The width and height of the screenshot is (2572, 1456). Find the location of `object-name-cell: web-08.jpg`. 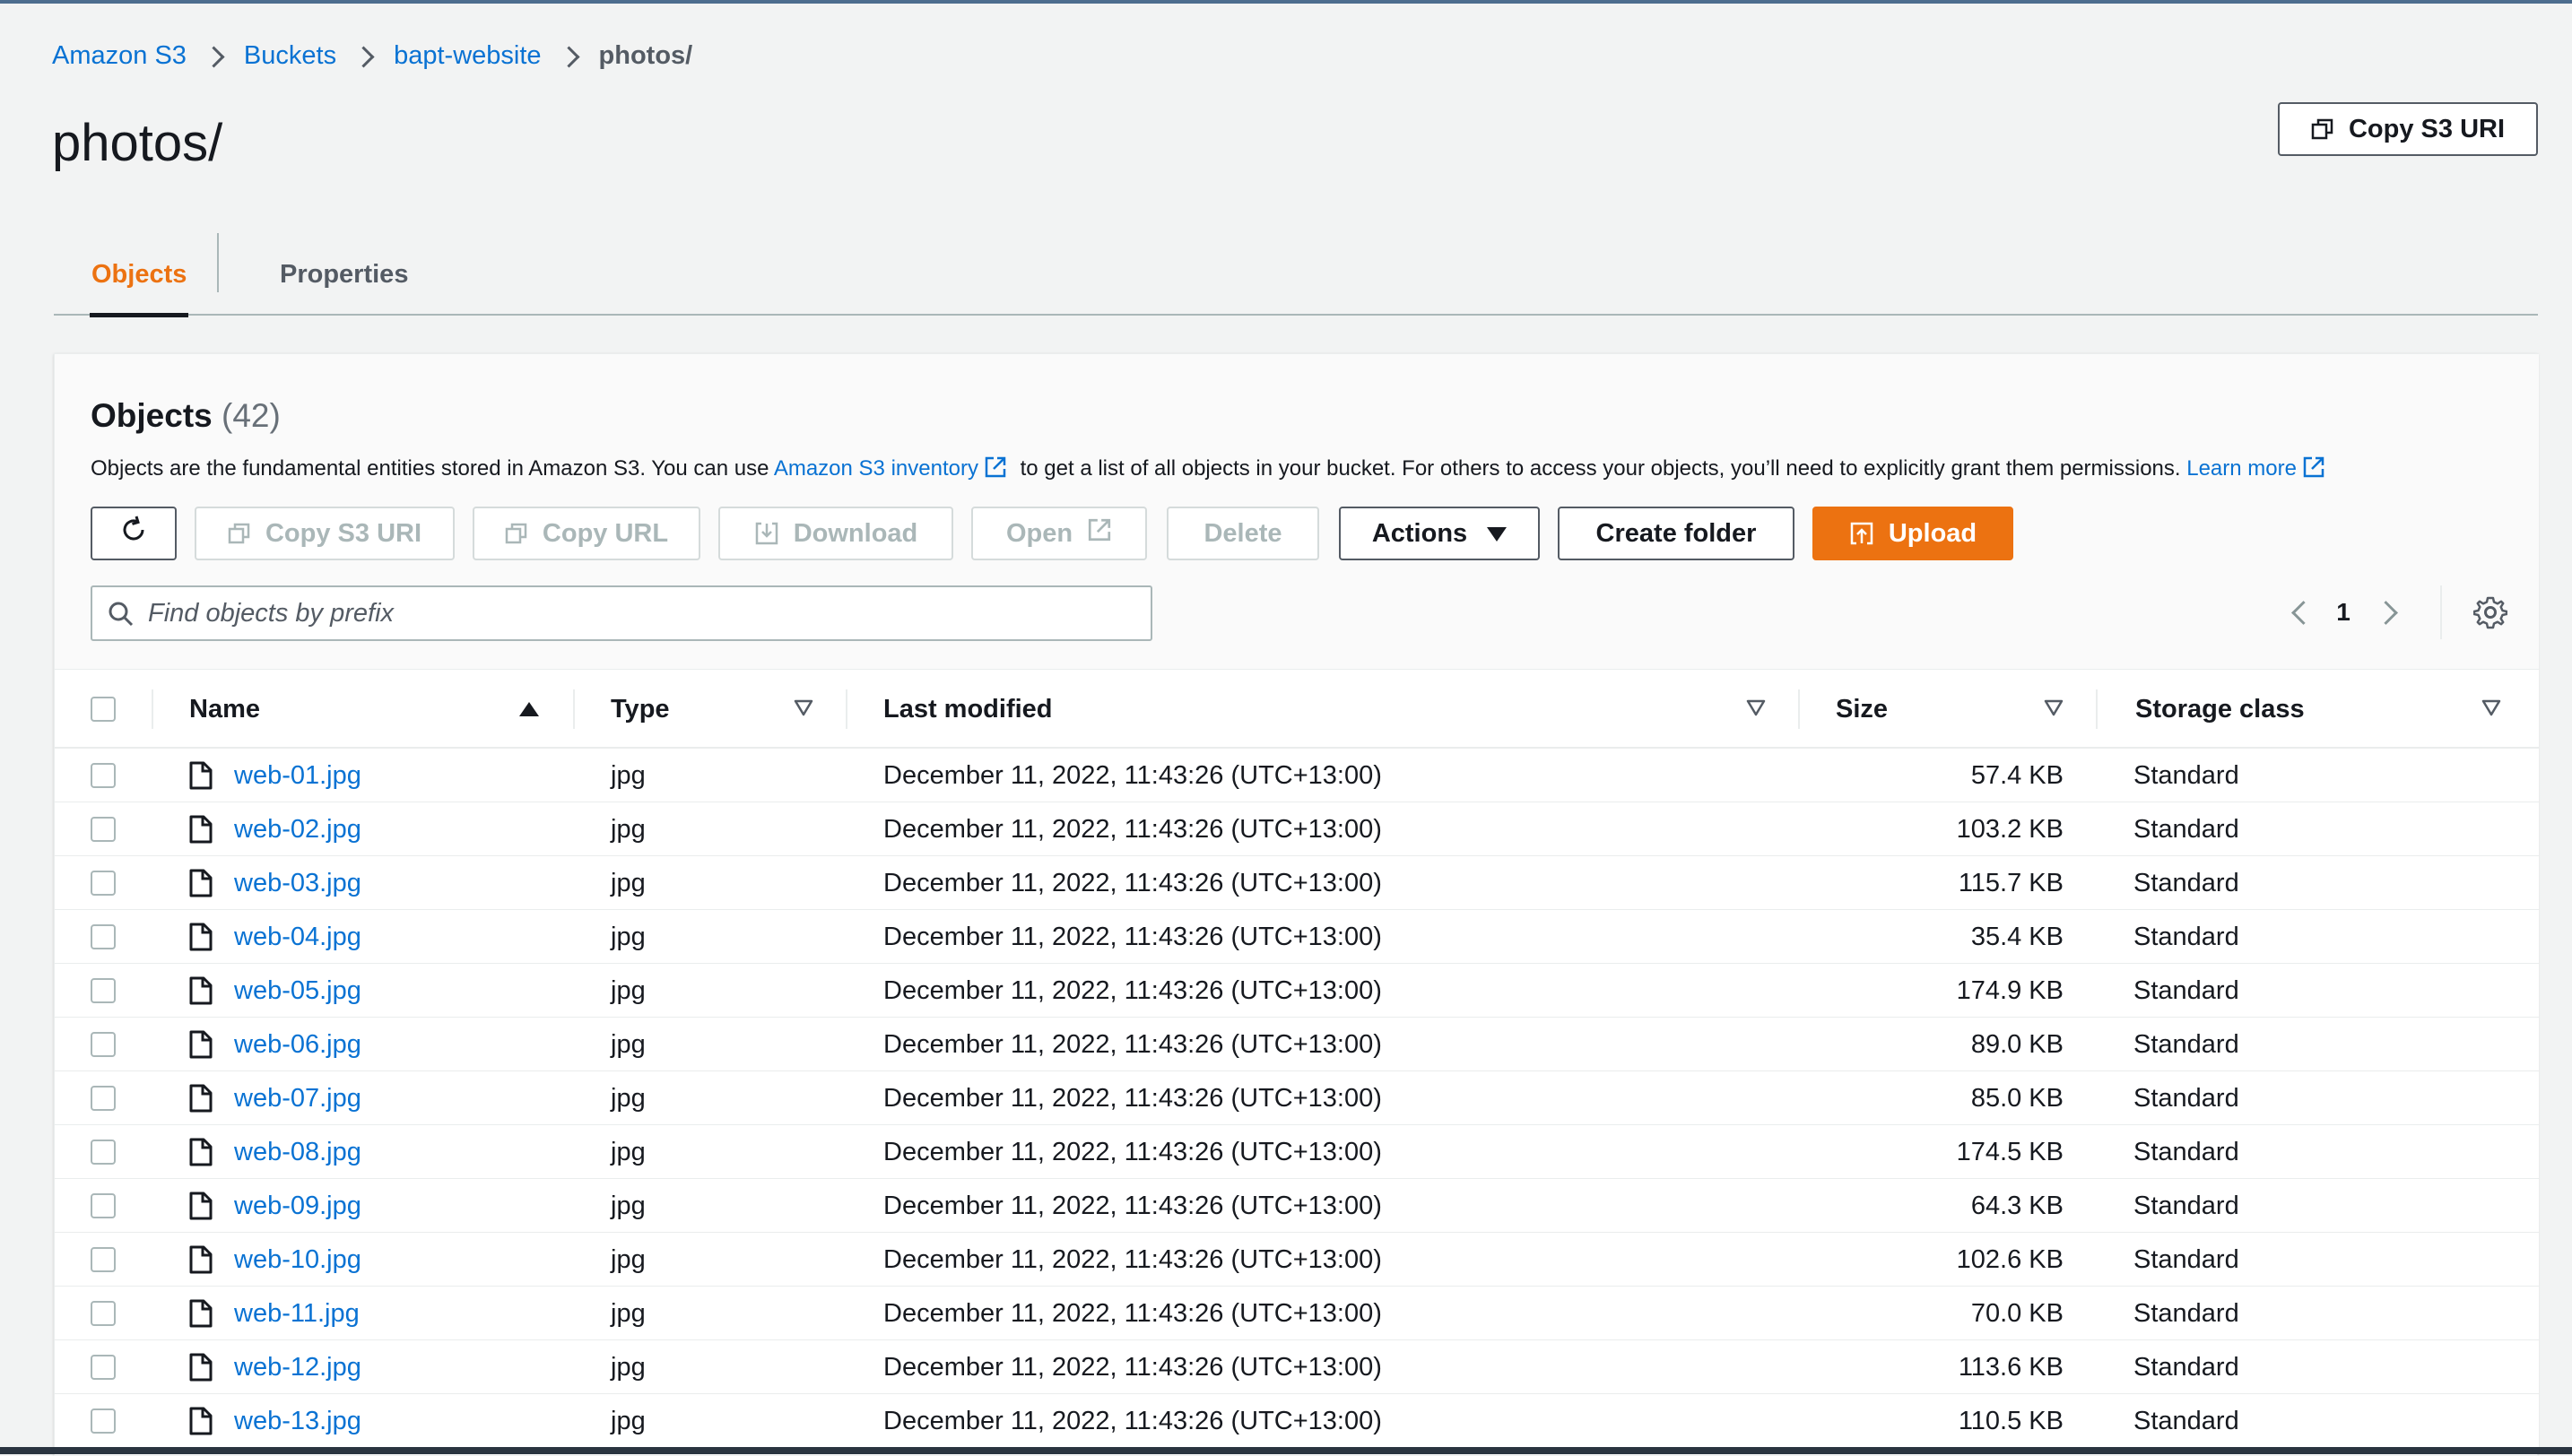

object-name-cell: web-08.jpg is located at coordinates (297, 1152).